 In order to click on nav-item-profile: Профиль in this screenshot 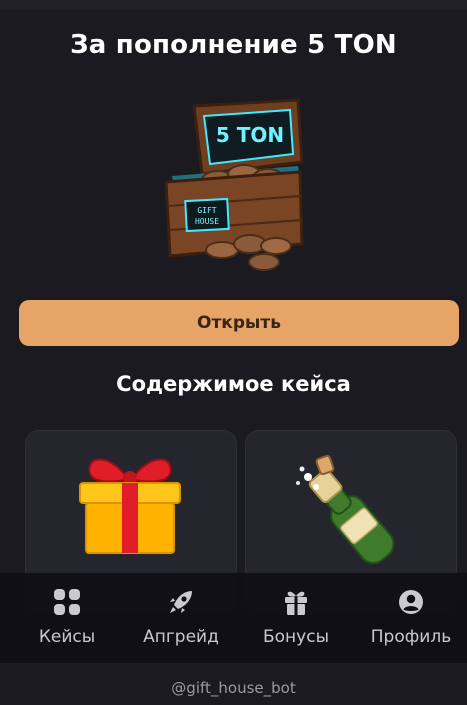, I will do `click(411, 620)`.